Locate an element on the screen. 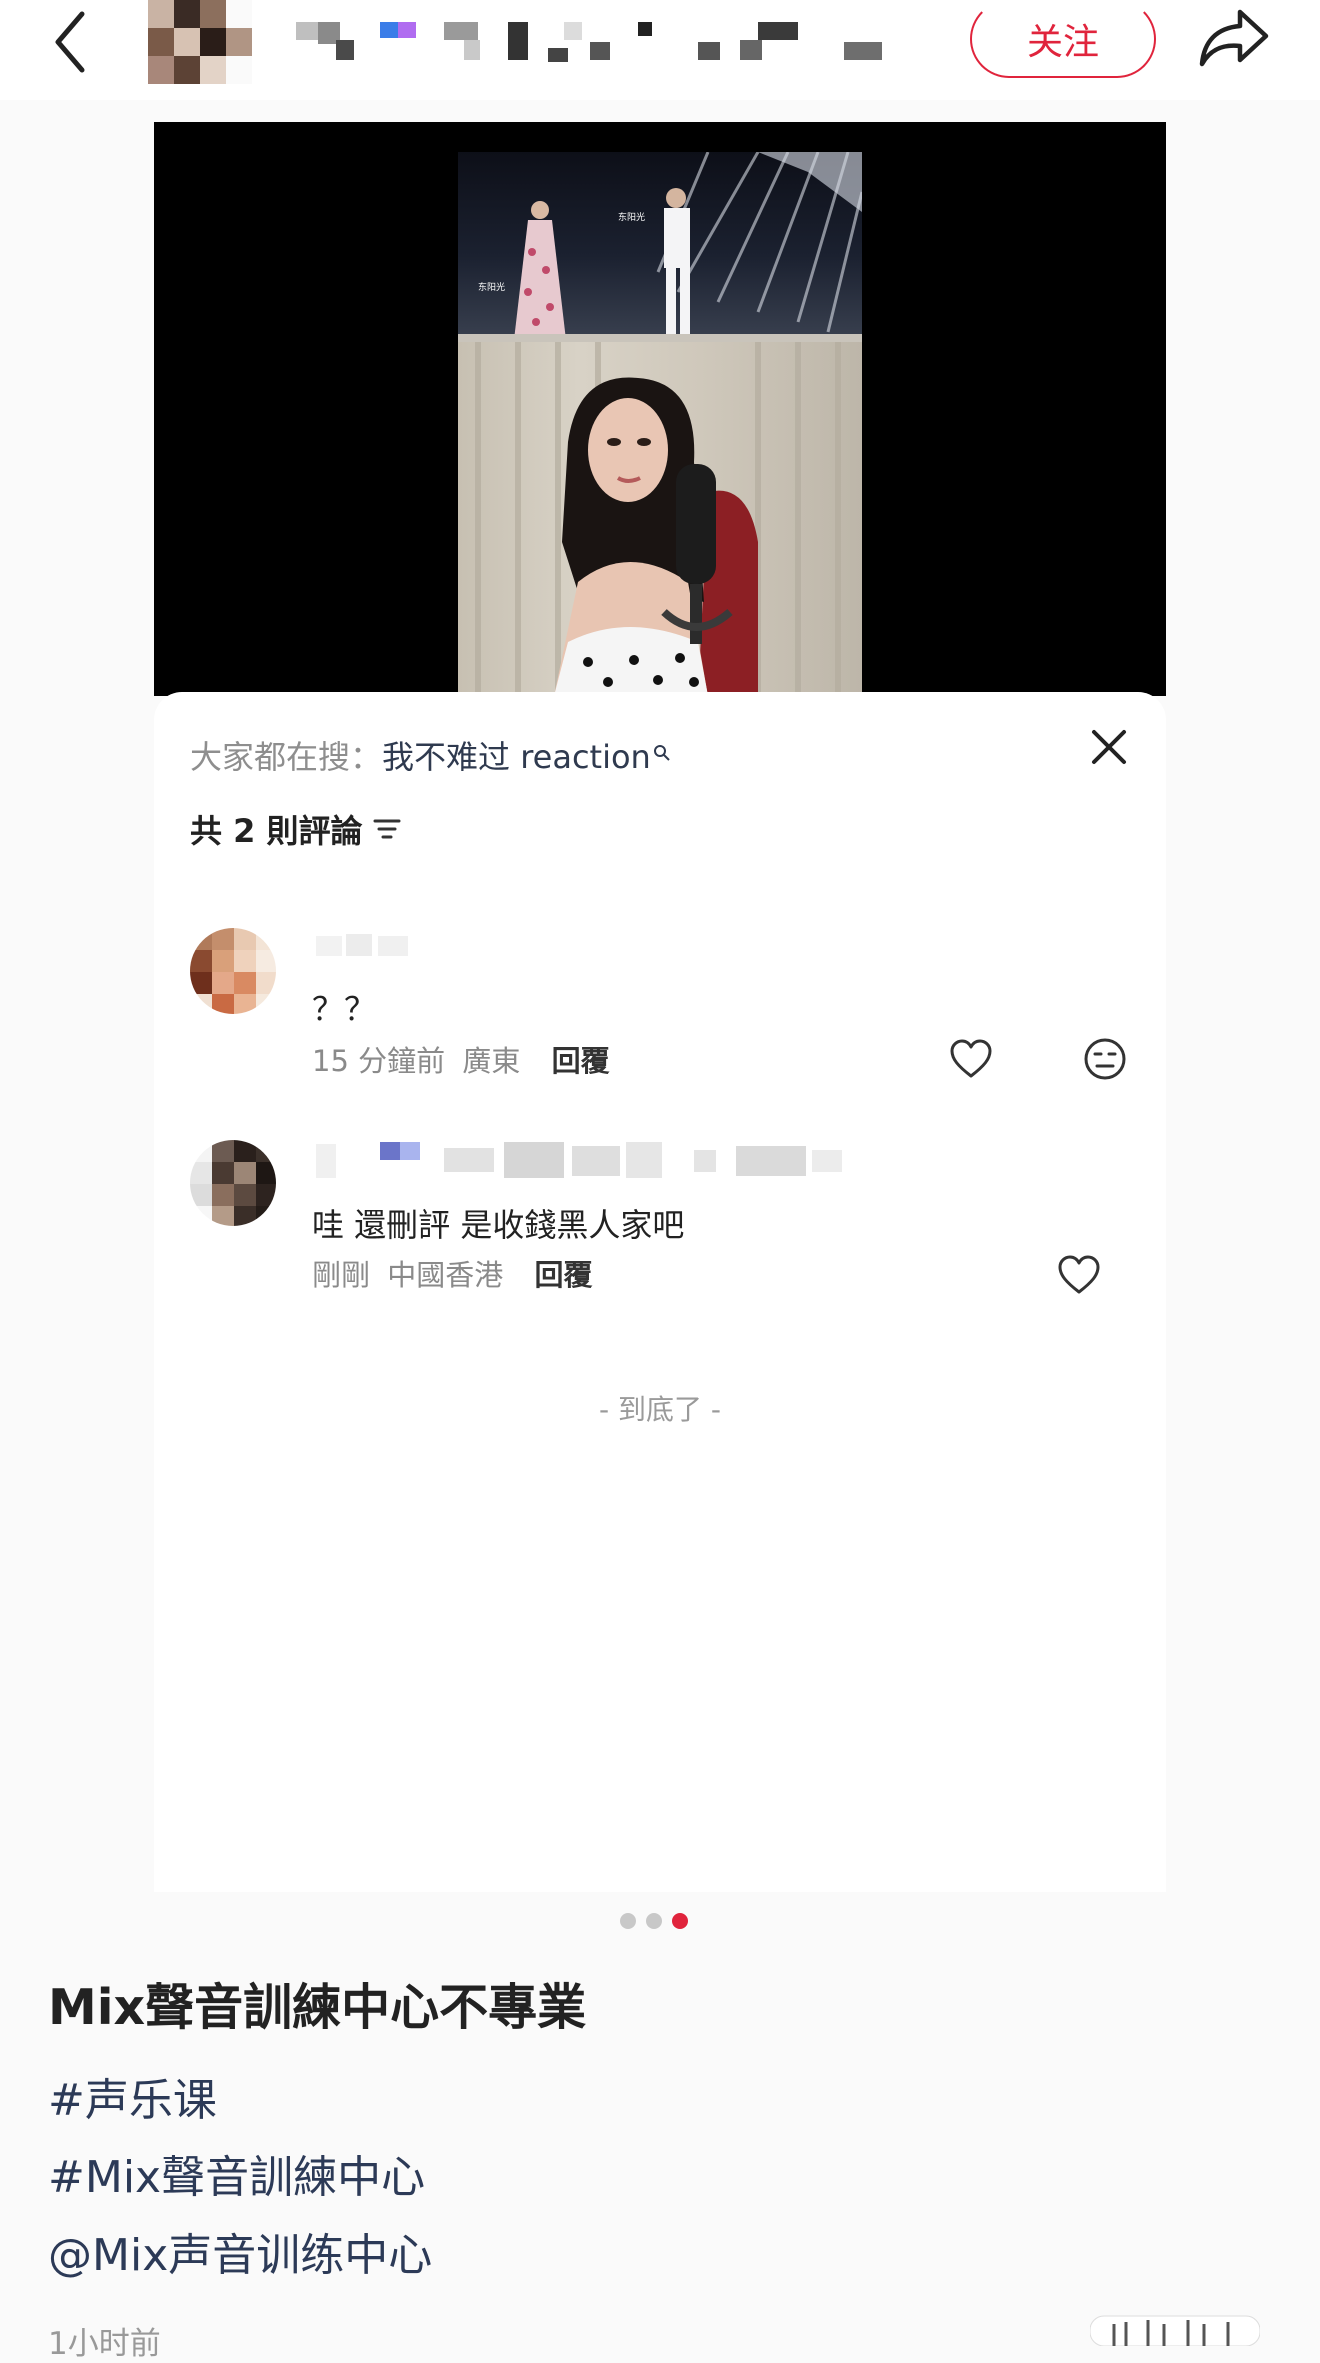 The width and height of the screenshot is (1320, 2363). hashtag-link: #Mix聲音訓練中心 is located at coordinates (236, 2173).